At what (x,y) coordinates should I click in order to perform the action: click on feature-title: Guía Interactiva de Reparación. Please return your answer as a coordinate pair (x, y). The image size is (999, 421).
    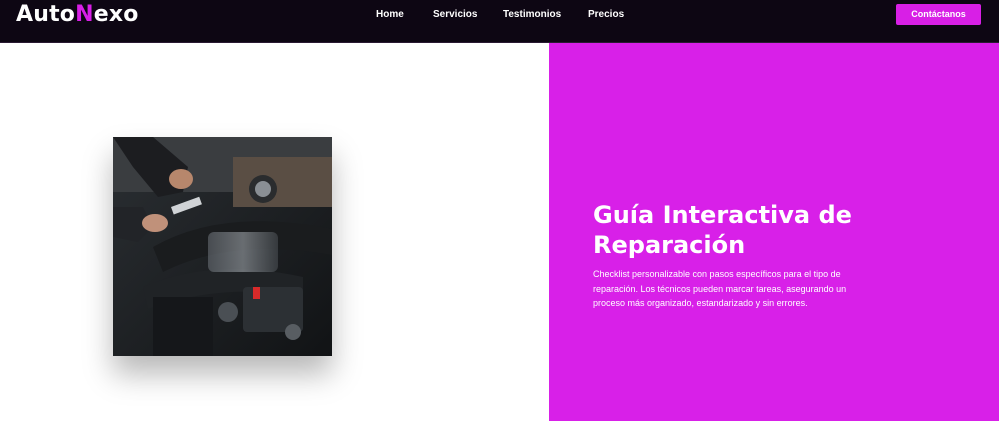
    Looking at the image, I should click on (722, 230).